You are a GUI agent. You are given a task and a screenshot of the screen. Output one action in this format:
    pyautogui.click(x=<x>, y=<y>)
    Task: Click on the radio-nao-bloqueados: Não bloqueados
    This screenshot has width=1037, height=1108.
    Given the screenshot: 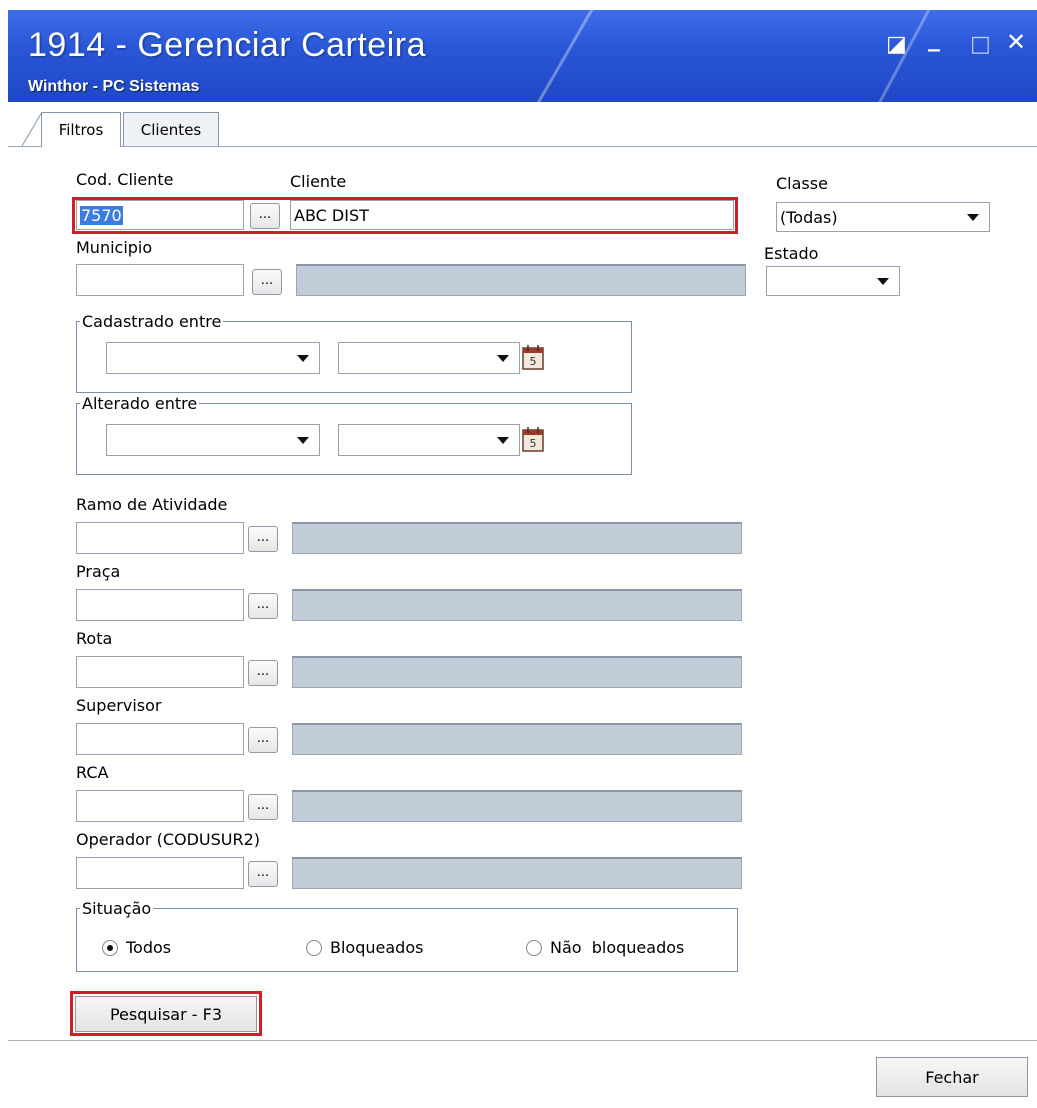 What is the action you would take?
    pyautogui.click(x=605, y=947)
    